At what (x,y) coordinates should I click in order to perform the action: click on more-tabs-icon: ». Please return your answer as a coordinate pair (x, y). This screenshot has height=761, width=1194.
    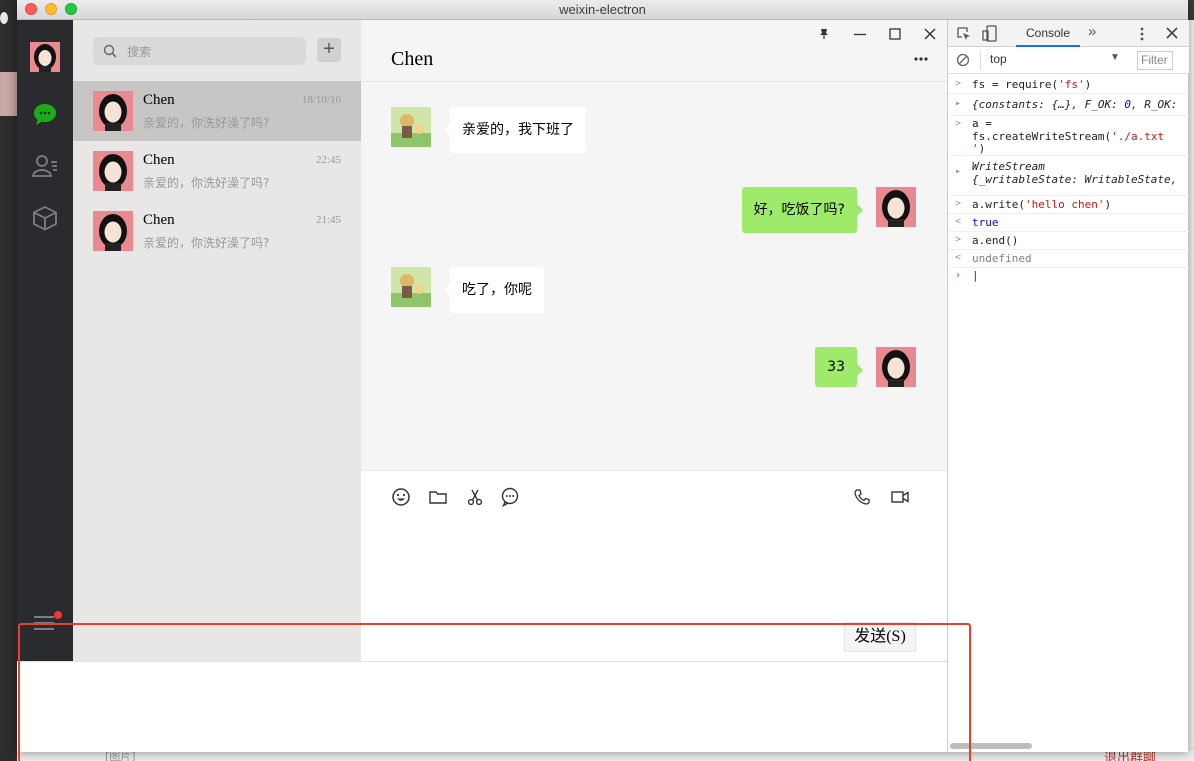
    Looking at the image, I should click on (1092, 31).